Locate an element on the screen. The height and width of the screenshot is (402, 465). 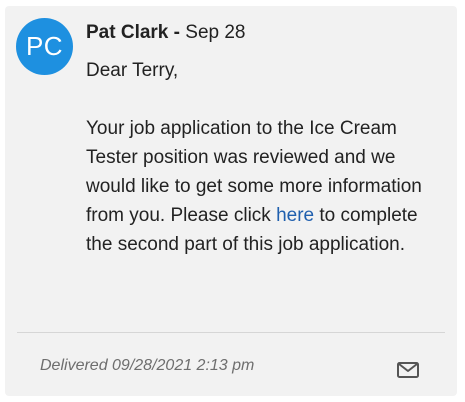
sender-avatar: PC is located at coordinates (44, 46).